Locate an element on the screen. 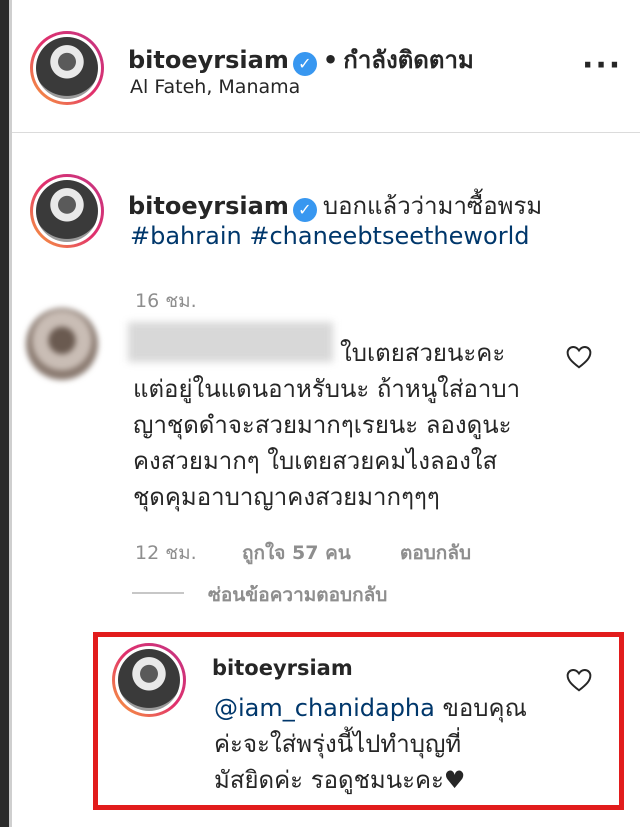 The height and width of the screenshot is (827, 640). reply-avatar is located at coordinates (149, 680).